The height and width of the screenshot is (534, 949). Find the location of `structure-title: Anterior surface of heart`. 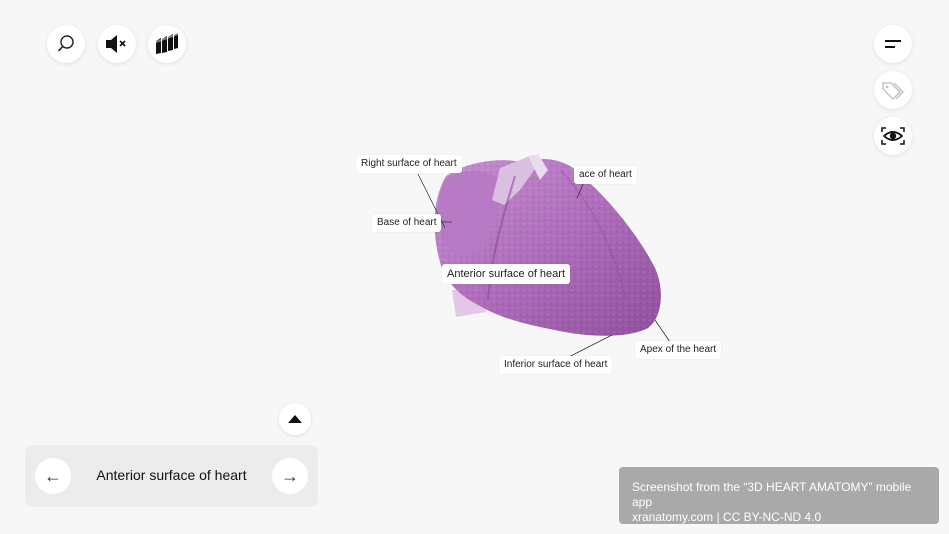

structure-title: Anterior surface of heart is located at coordinates (171, 475).